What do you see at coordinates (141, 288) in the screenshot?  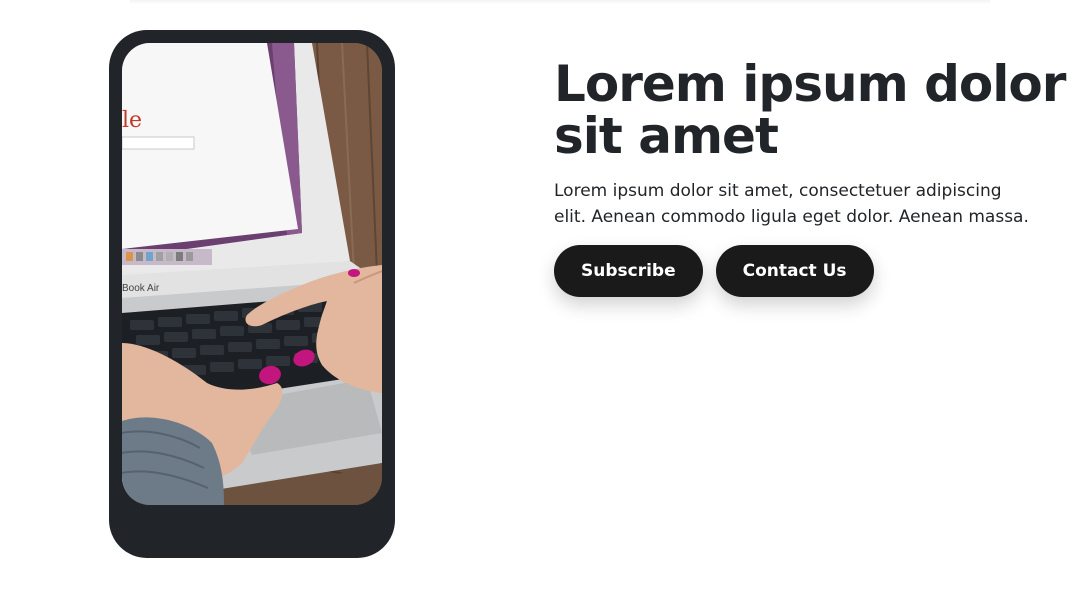 I see `laptop-brand-text: Book Air` at bounding box center [141, 288].